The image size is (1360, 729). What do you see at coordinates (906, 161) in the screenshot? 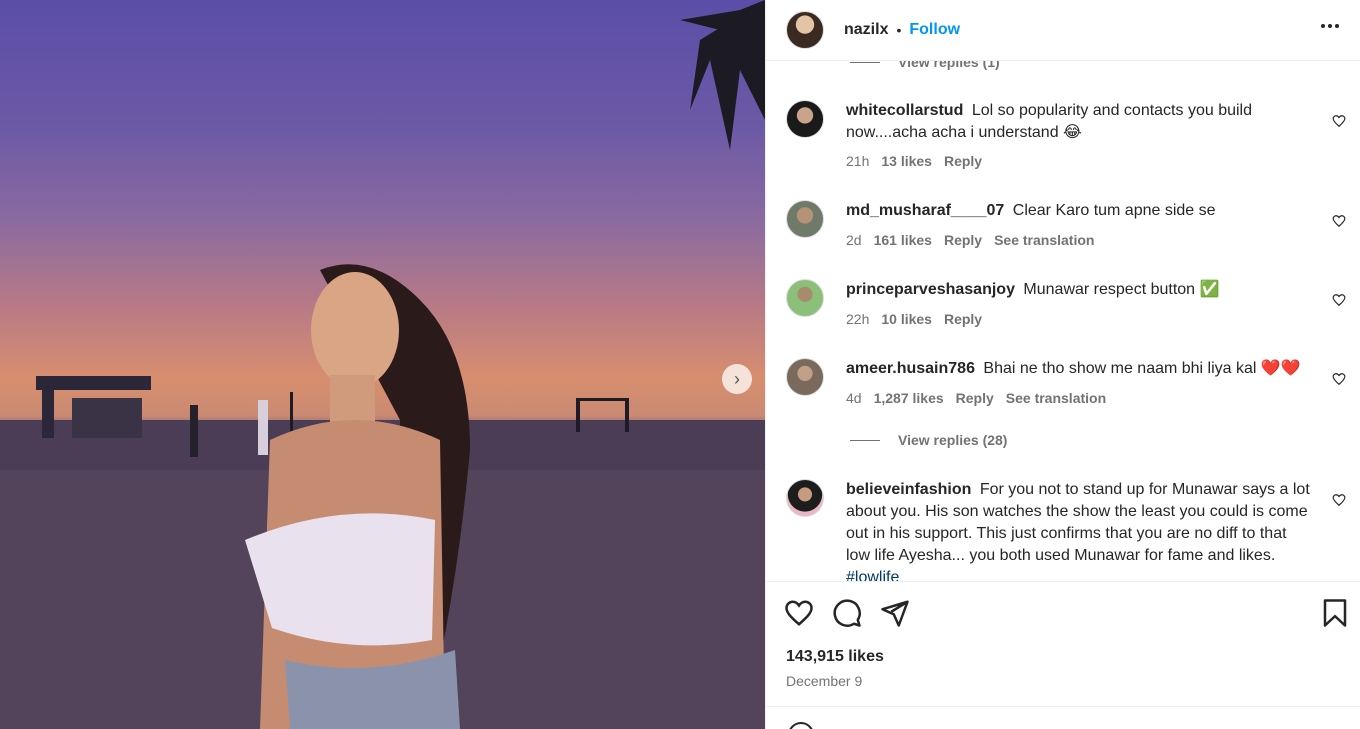
I see `comment-likes: 13 likes` at bounding box center [906, 161].